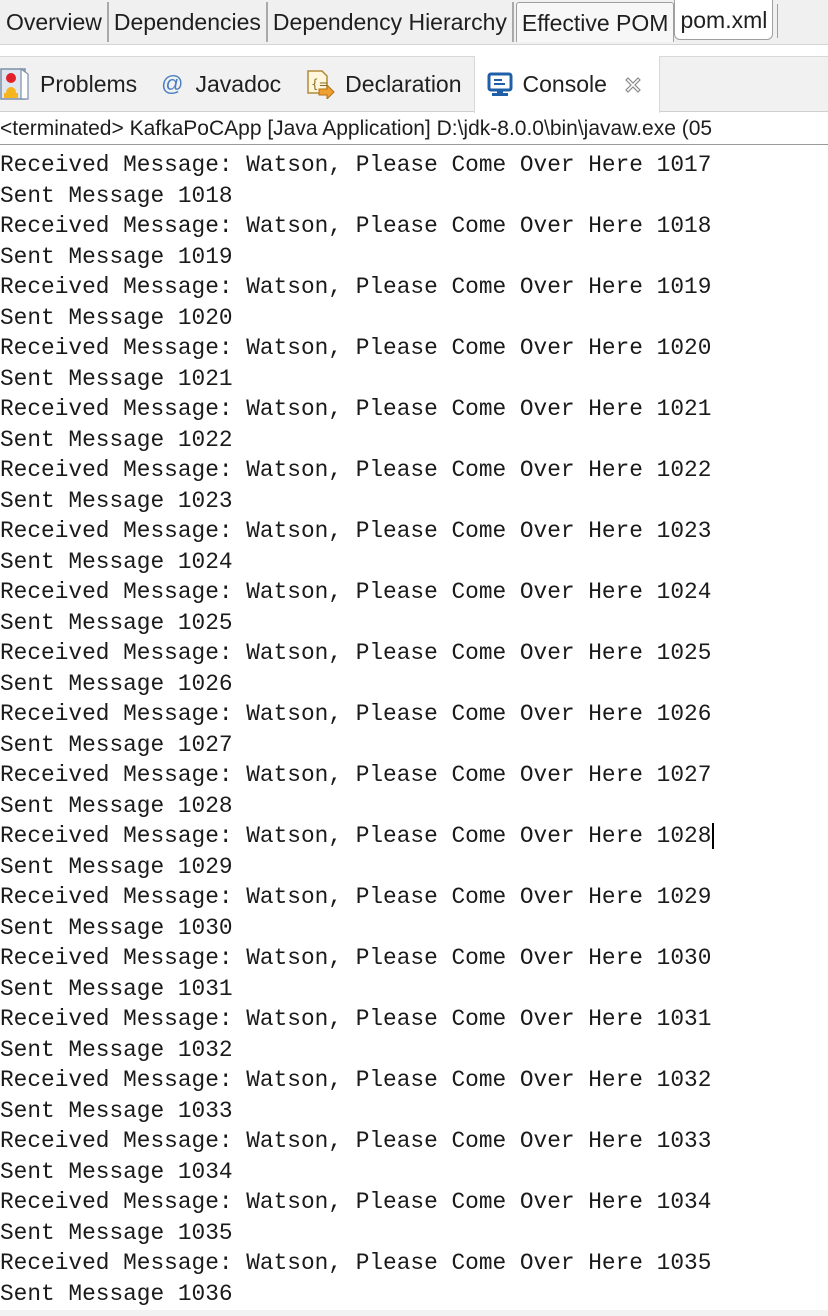 This screenshot has width=828, height=1316. What do you see at coordinates (15, 84) in the screenshot?
I see `problems-icon` at bounding box center [15, 84].